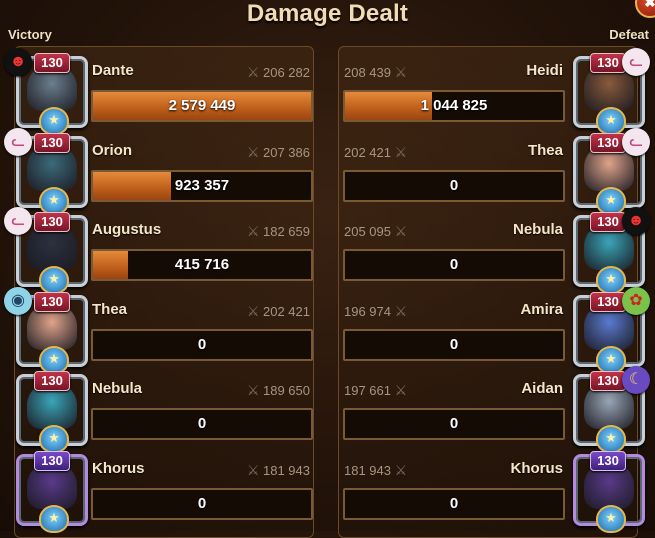  I want to click on defeat-label: Defeat, so click(629, 34).